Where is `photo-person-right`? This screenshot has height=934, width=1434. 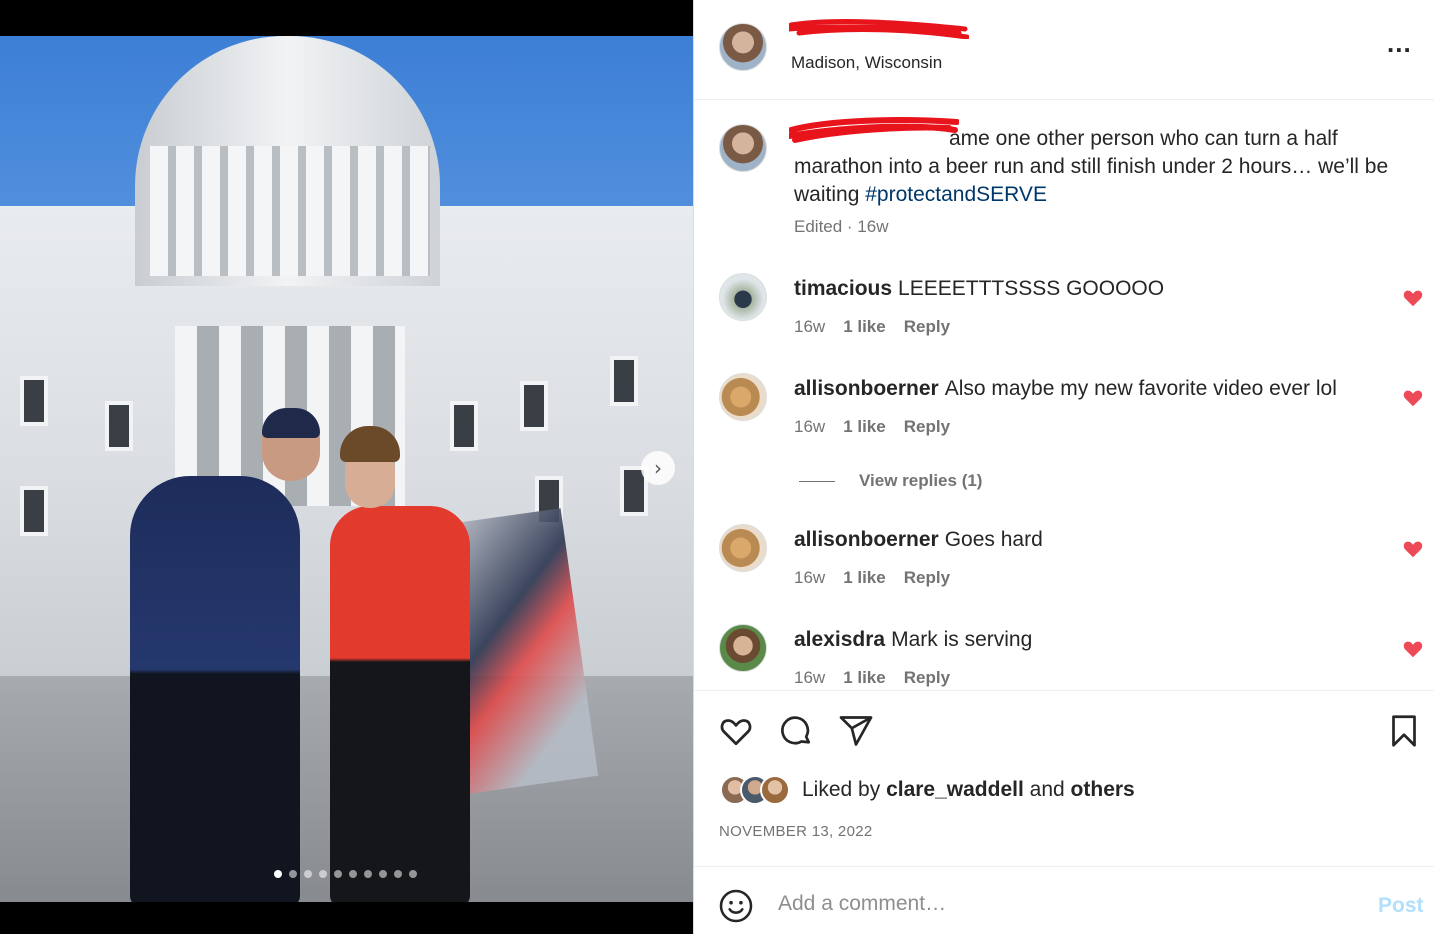 photo-person-right is located at coordinates (400, 704).